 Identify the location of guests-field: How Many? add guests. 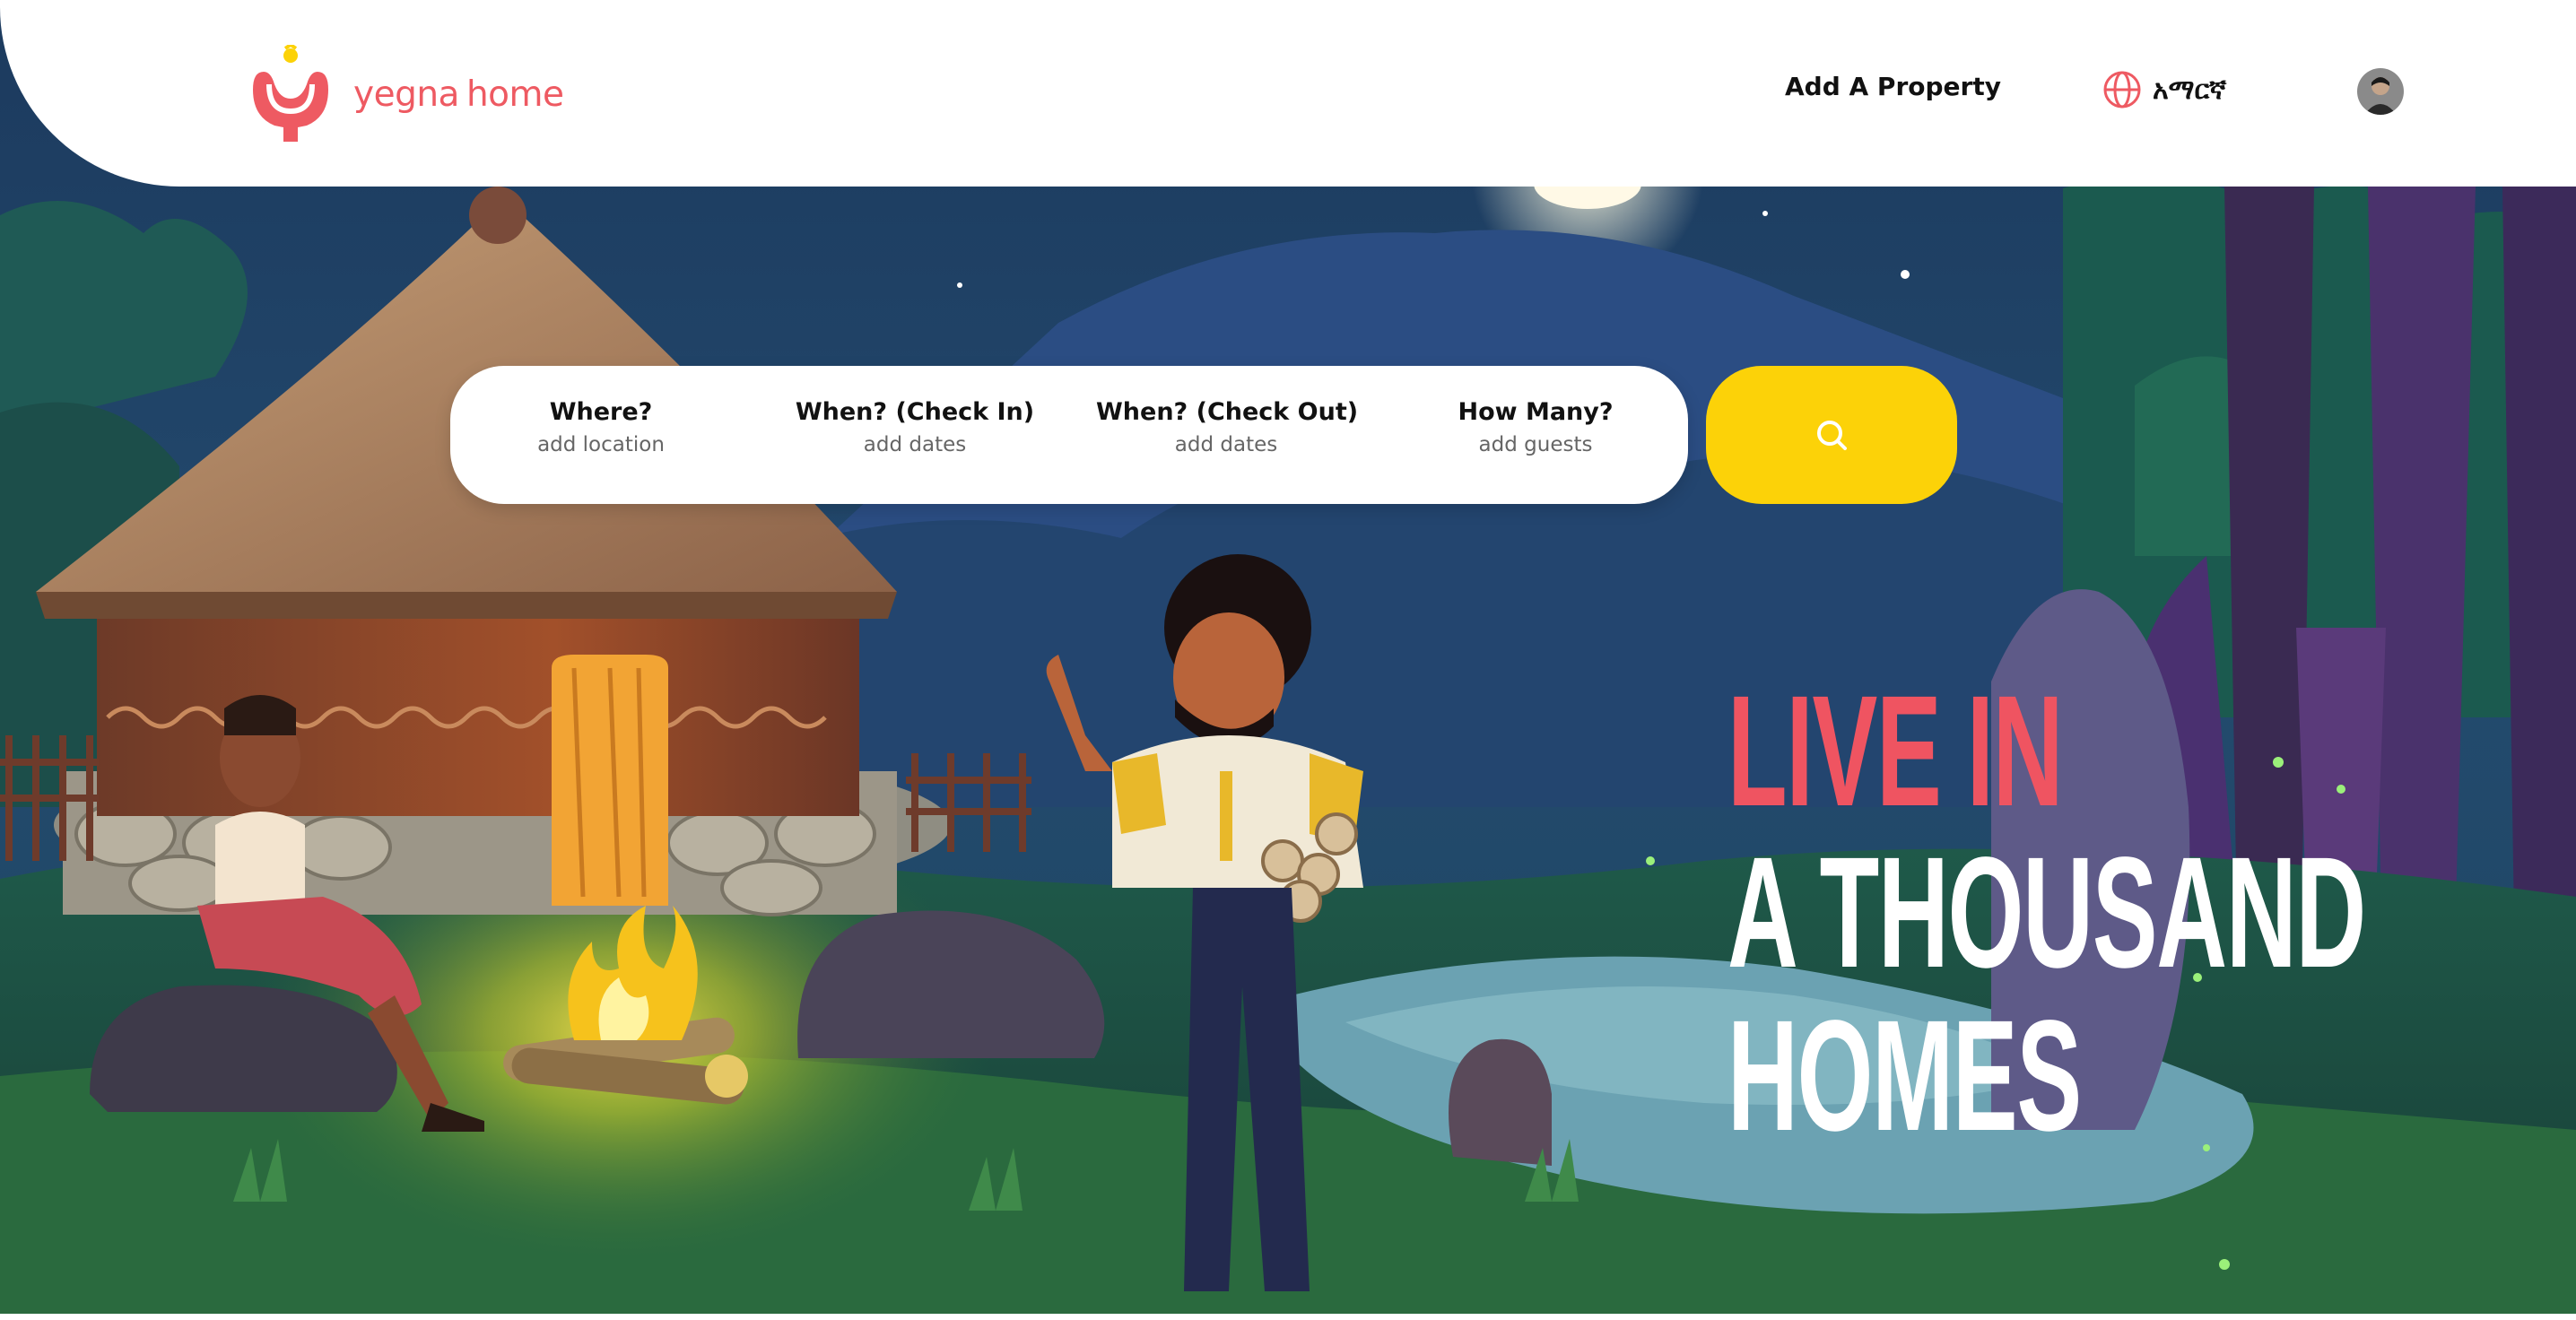
(1535, 427).